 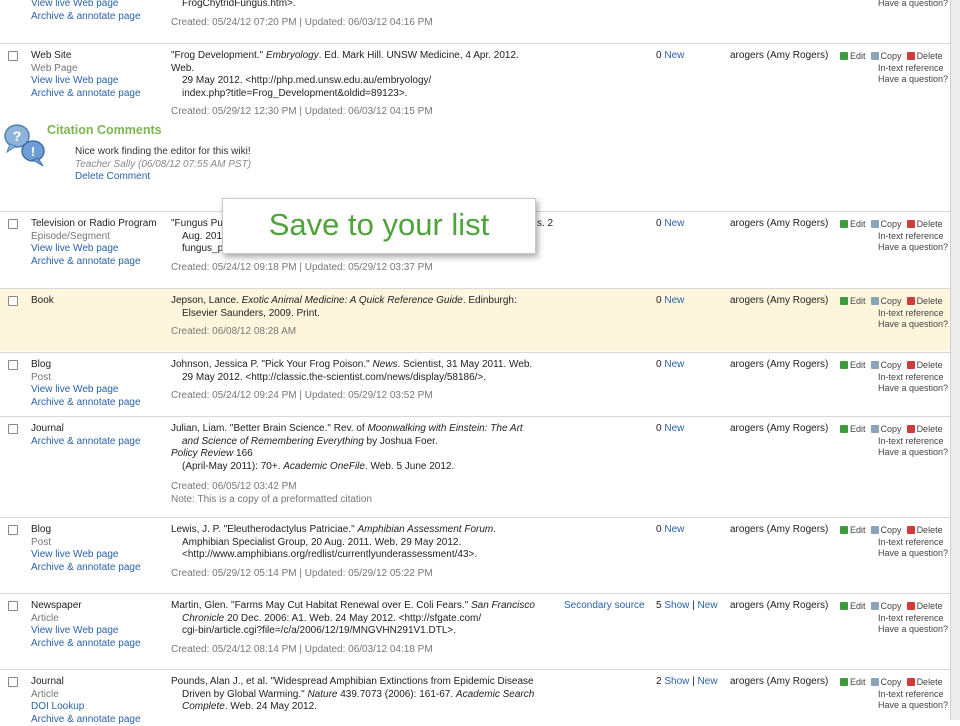 I want to click on delete-comment-link: Delete Comment, so click(x=112, y=176).